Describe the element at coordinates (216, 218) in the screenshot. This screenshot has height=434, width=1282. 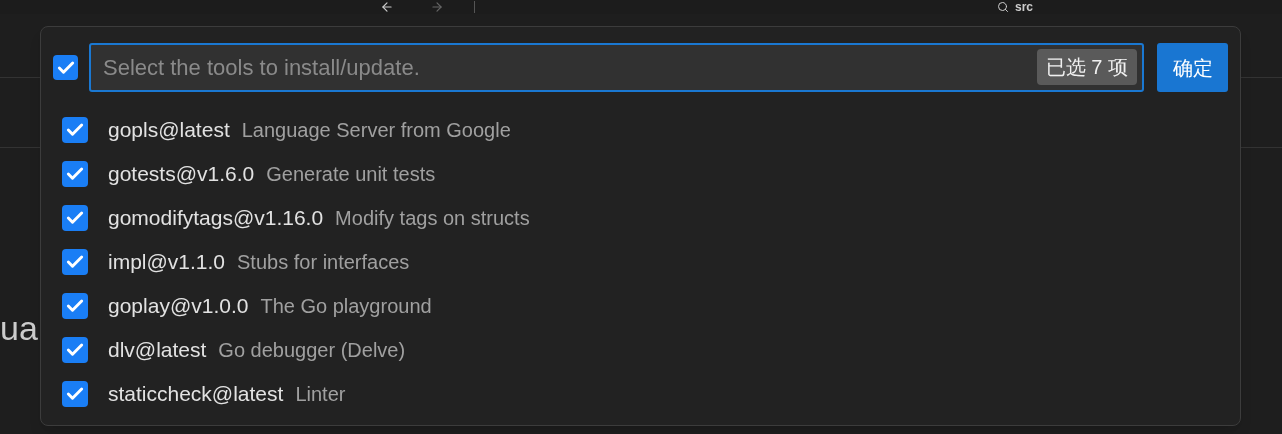
I see `tool-name: gomodifytags@v1.16.0` at that location.